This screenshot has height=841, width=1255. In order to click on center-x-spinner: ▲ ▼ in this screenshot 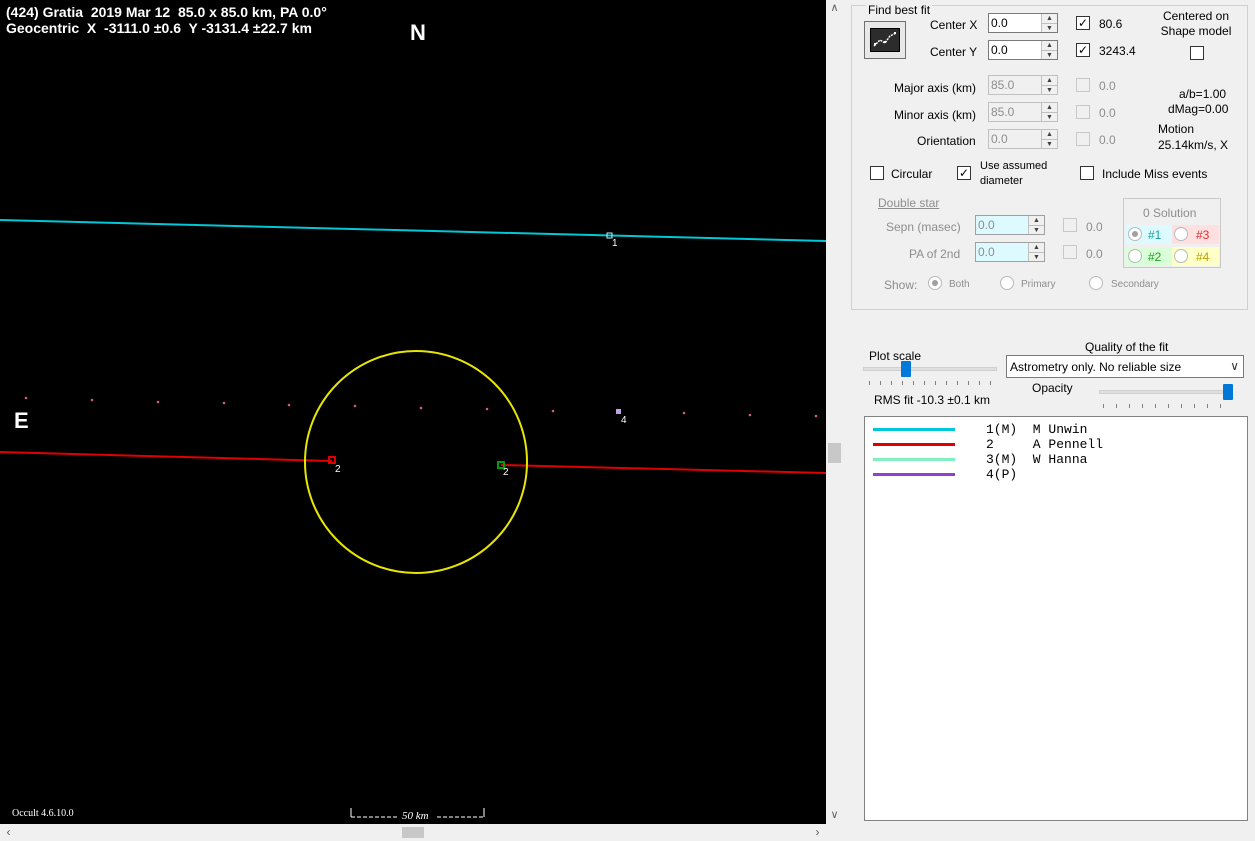, I will do `click(1049, 23)`.